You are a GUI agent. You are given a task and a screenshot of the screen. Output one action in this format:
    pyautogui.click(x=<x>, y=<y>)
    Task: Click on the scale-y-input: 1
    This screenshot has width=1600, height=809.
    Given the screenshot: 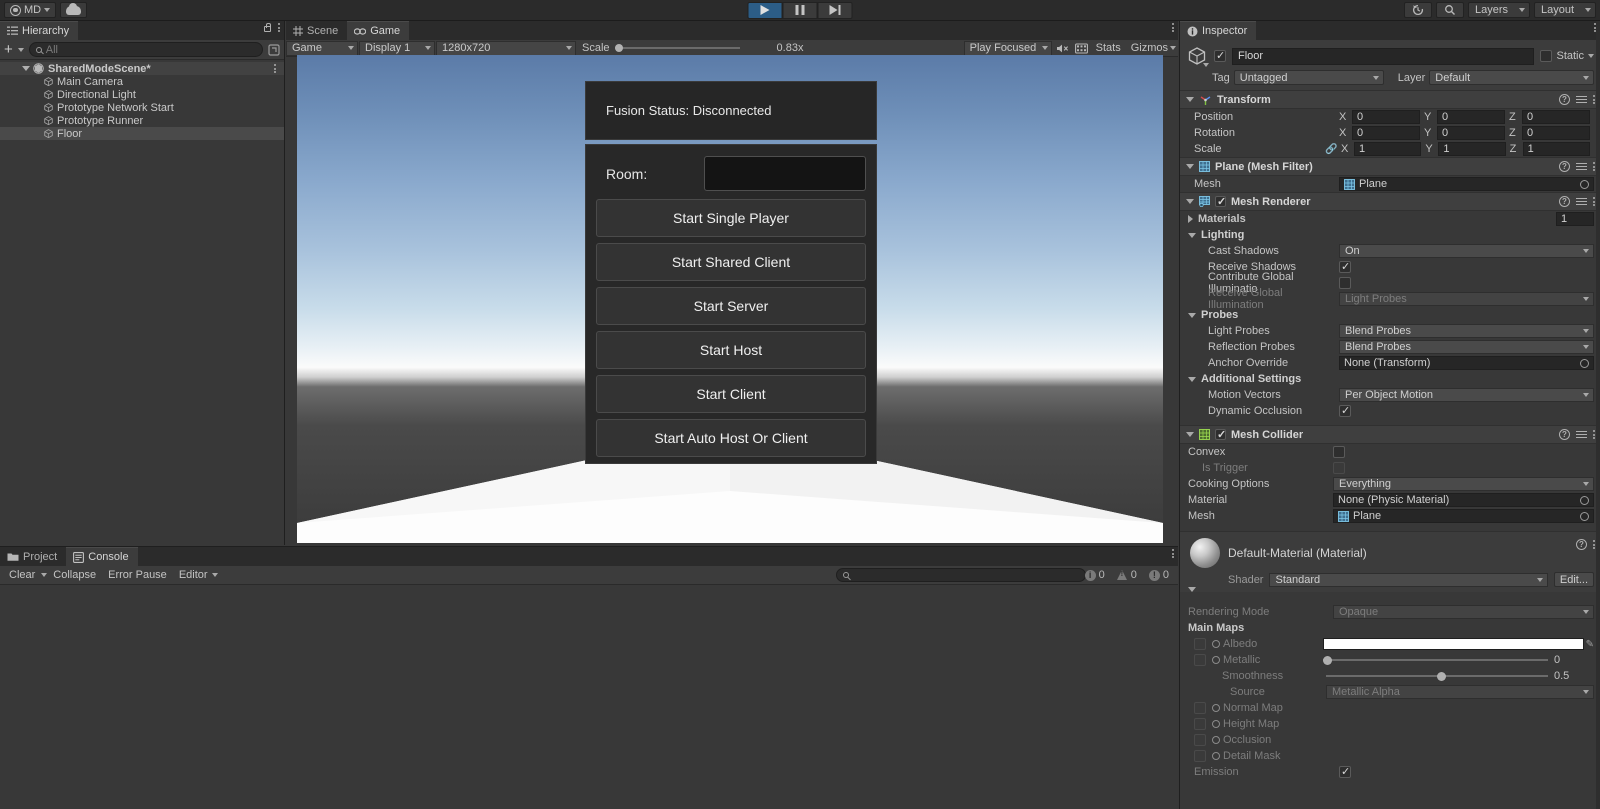 What is the action you would take?
    pyautogui.click(x=1472, y=149)
    